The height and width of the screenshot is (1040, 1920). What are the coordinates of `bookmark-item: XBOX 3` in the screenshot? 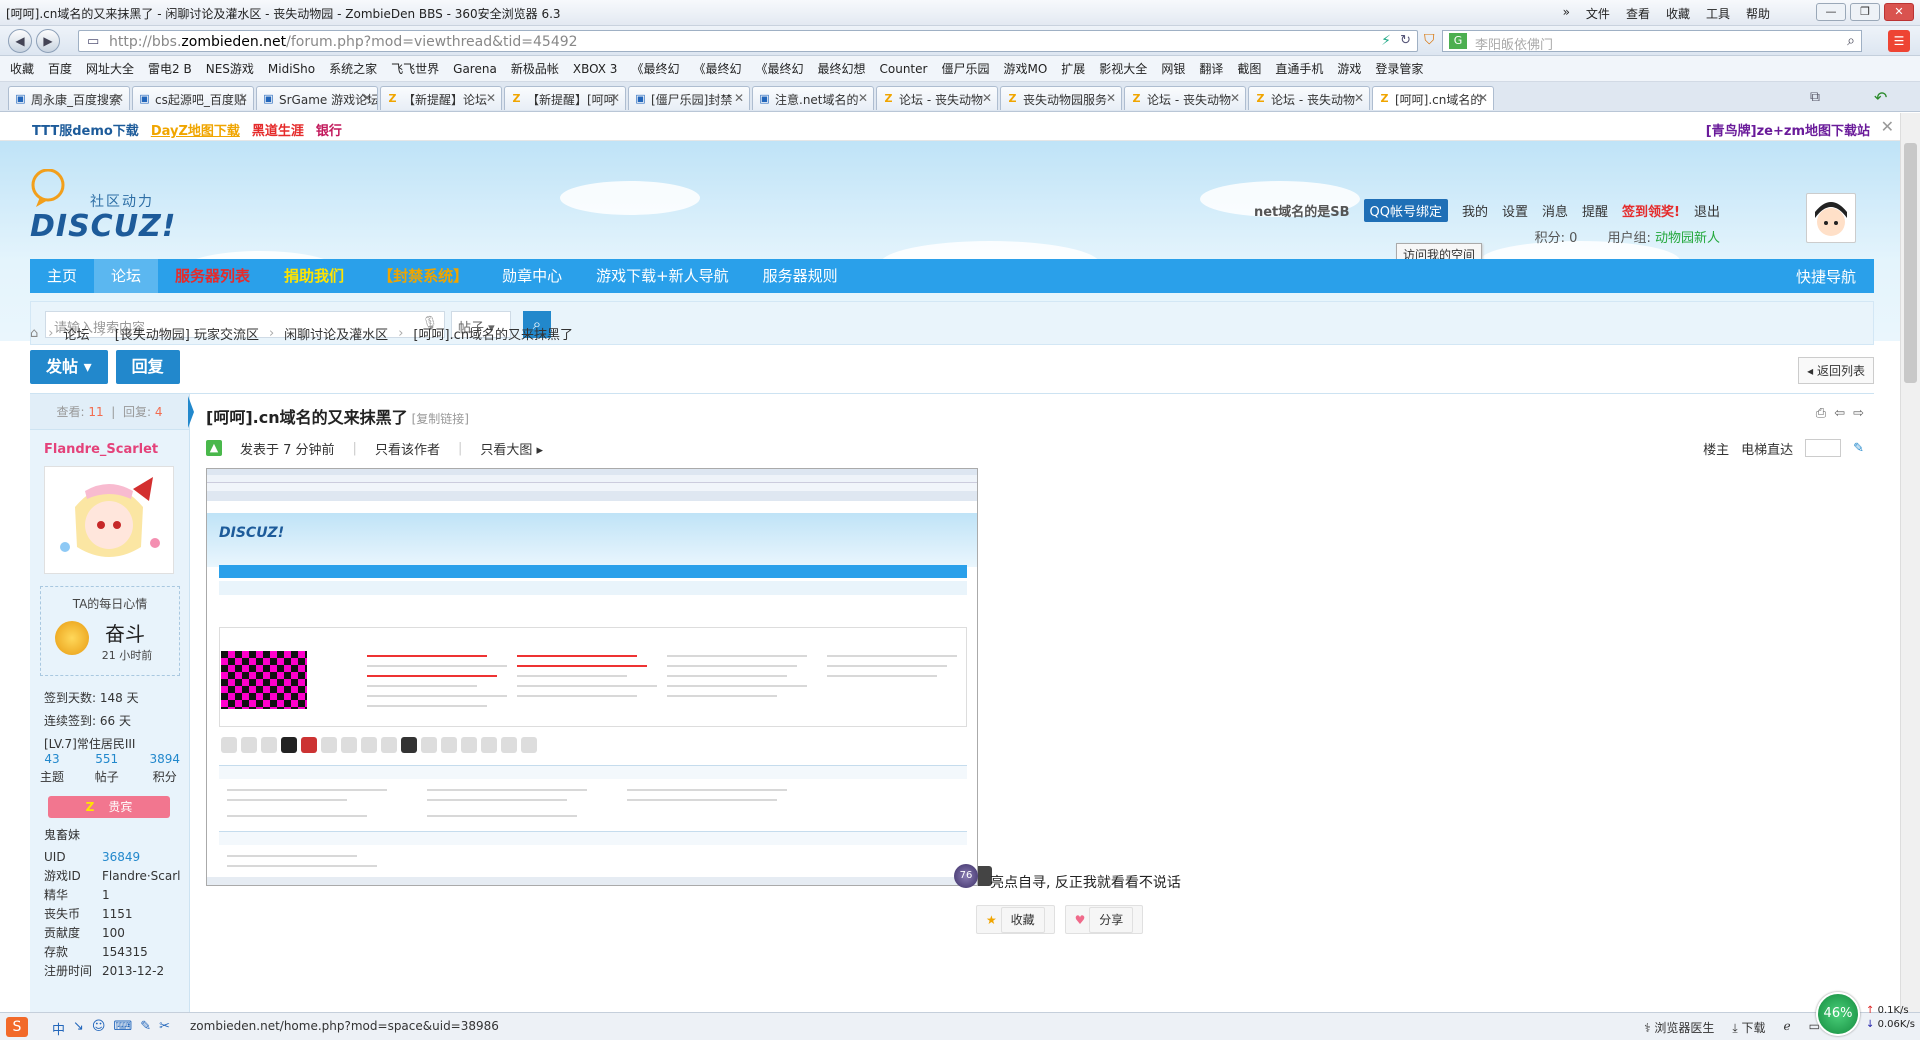 It's located at (595, 69).